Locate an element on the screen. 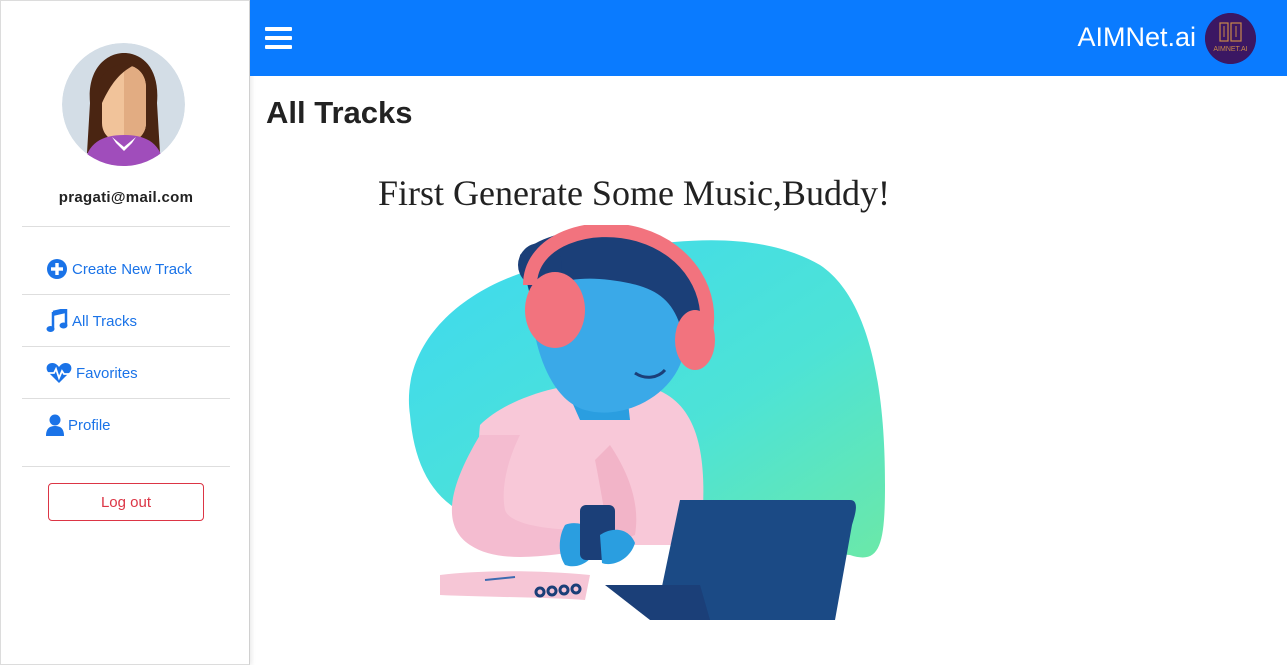 This screenshot has height=665, width=1287. user-email: pragati@mail.com is located at coordinates (126, 197).